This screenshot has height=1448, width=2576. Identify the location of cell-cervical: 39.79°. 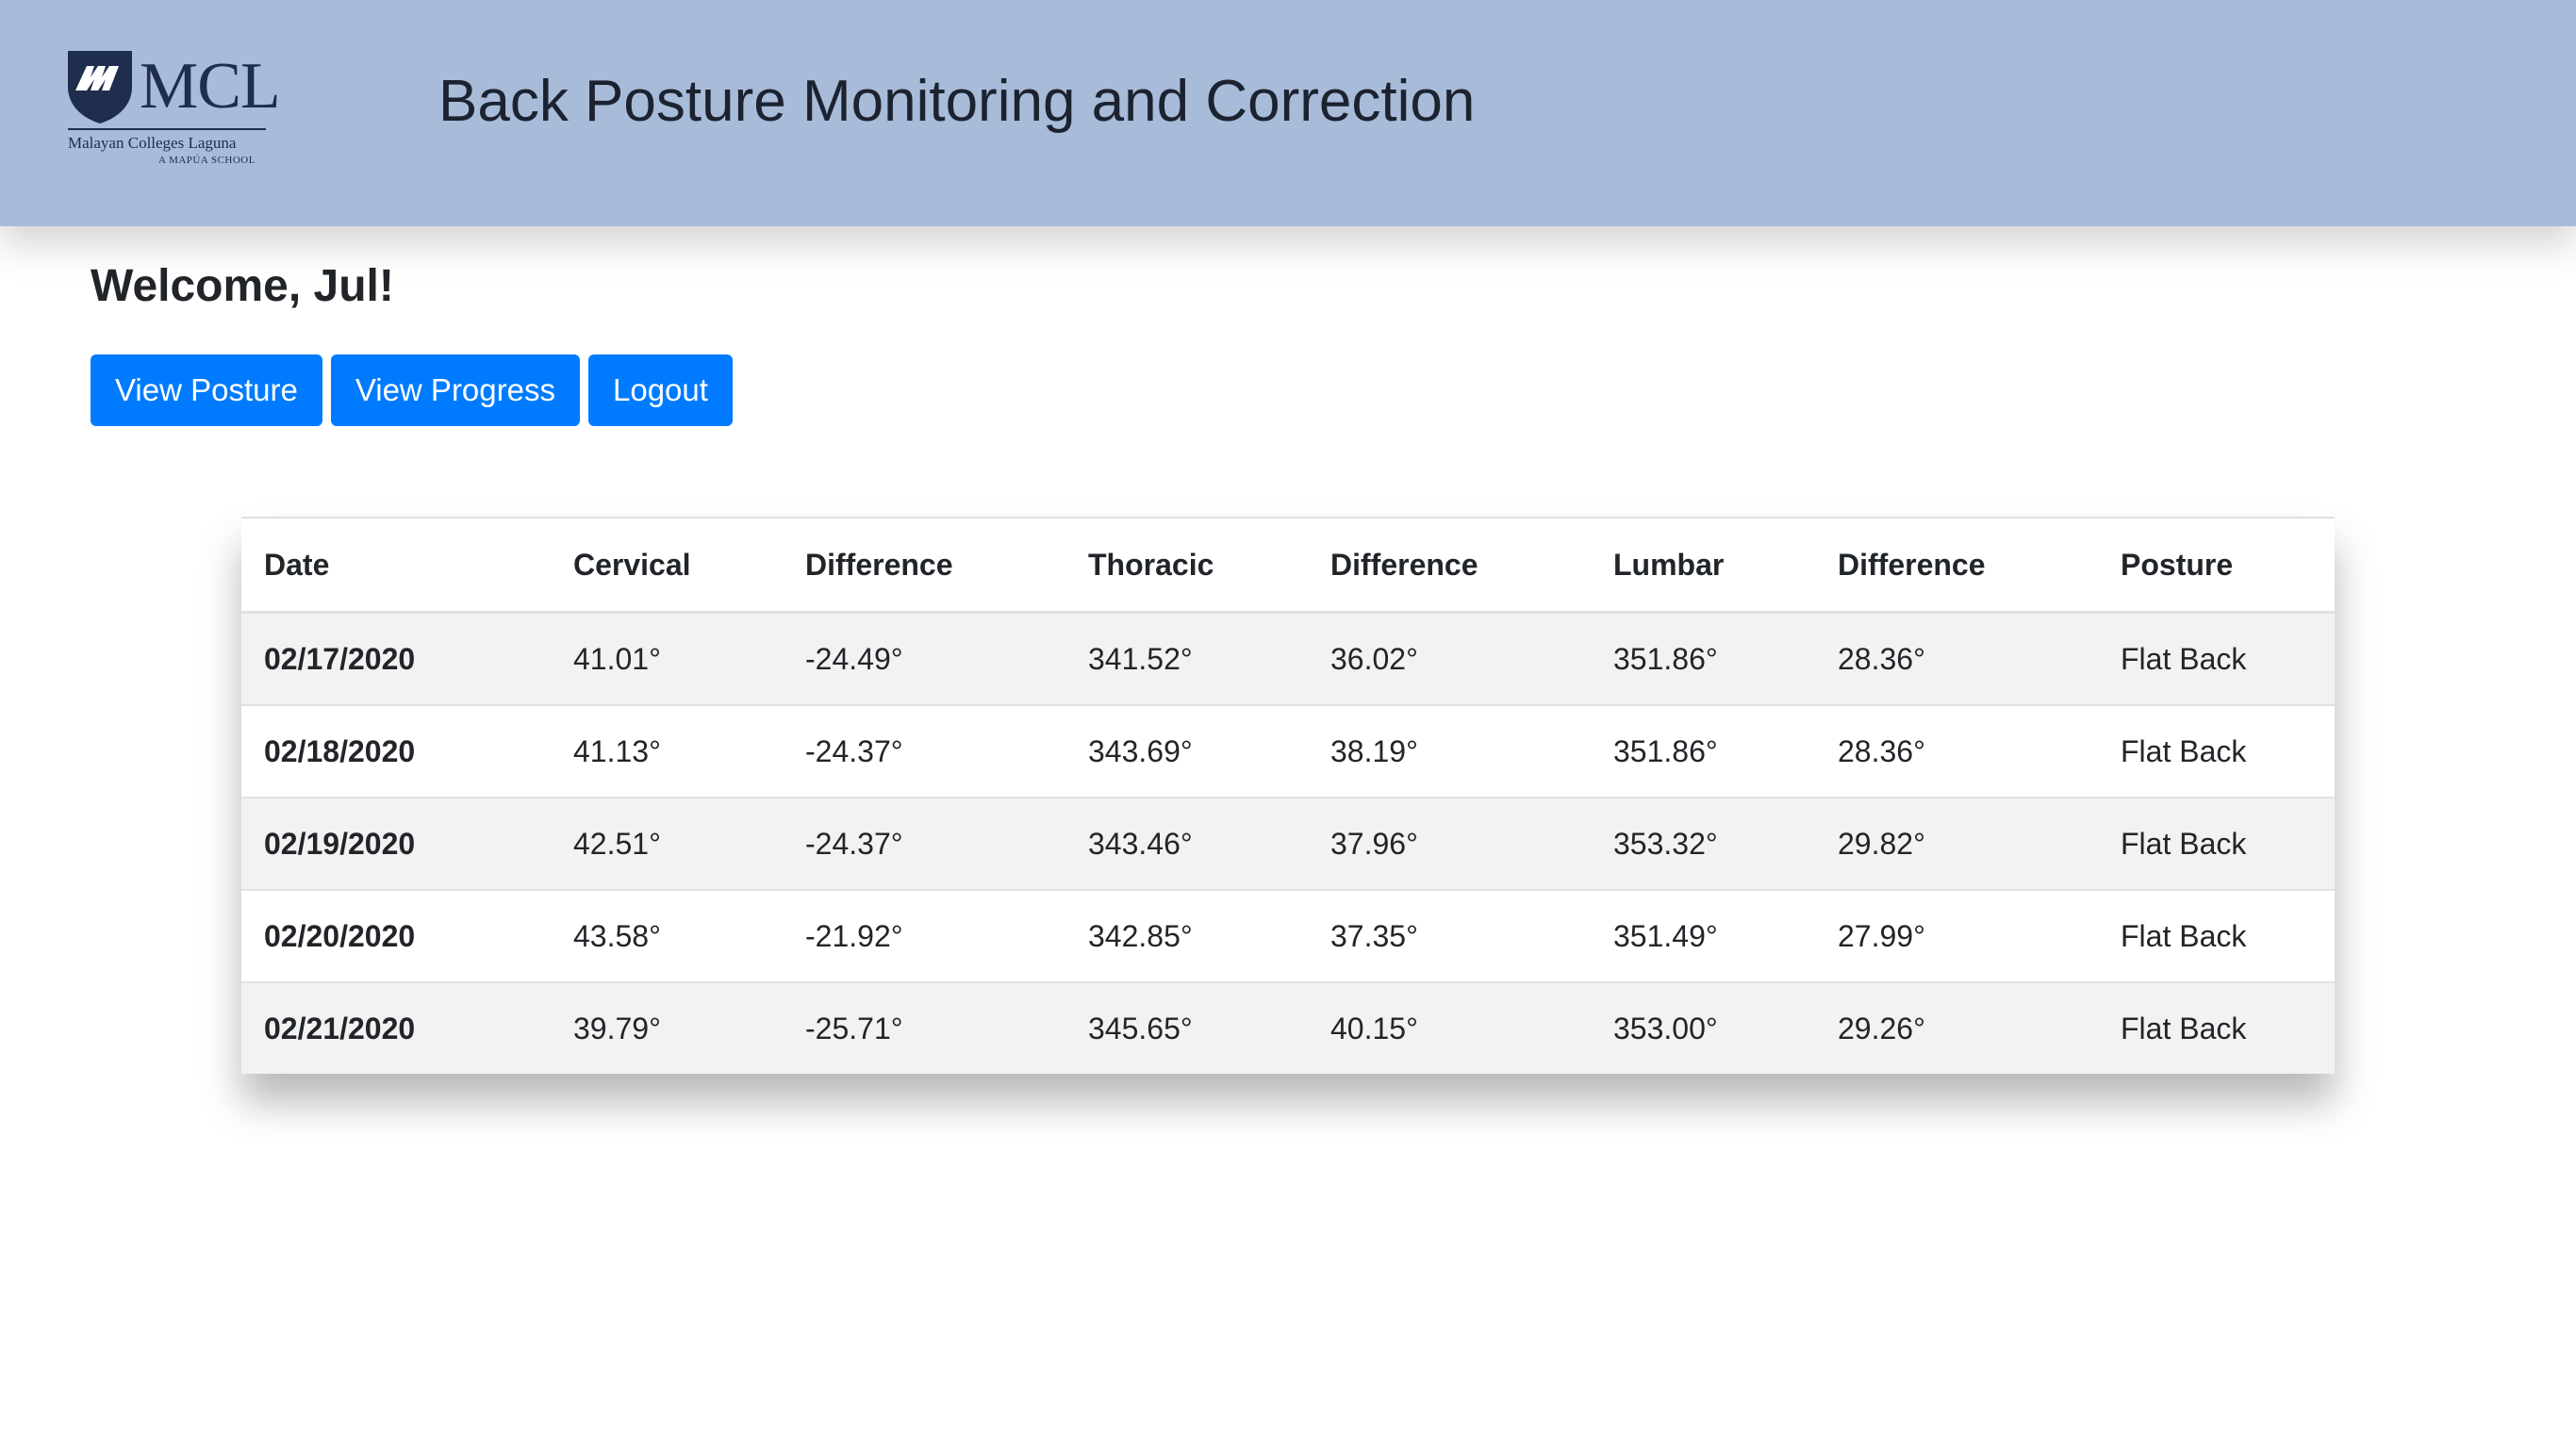
(667, 1027).